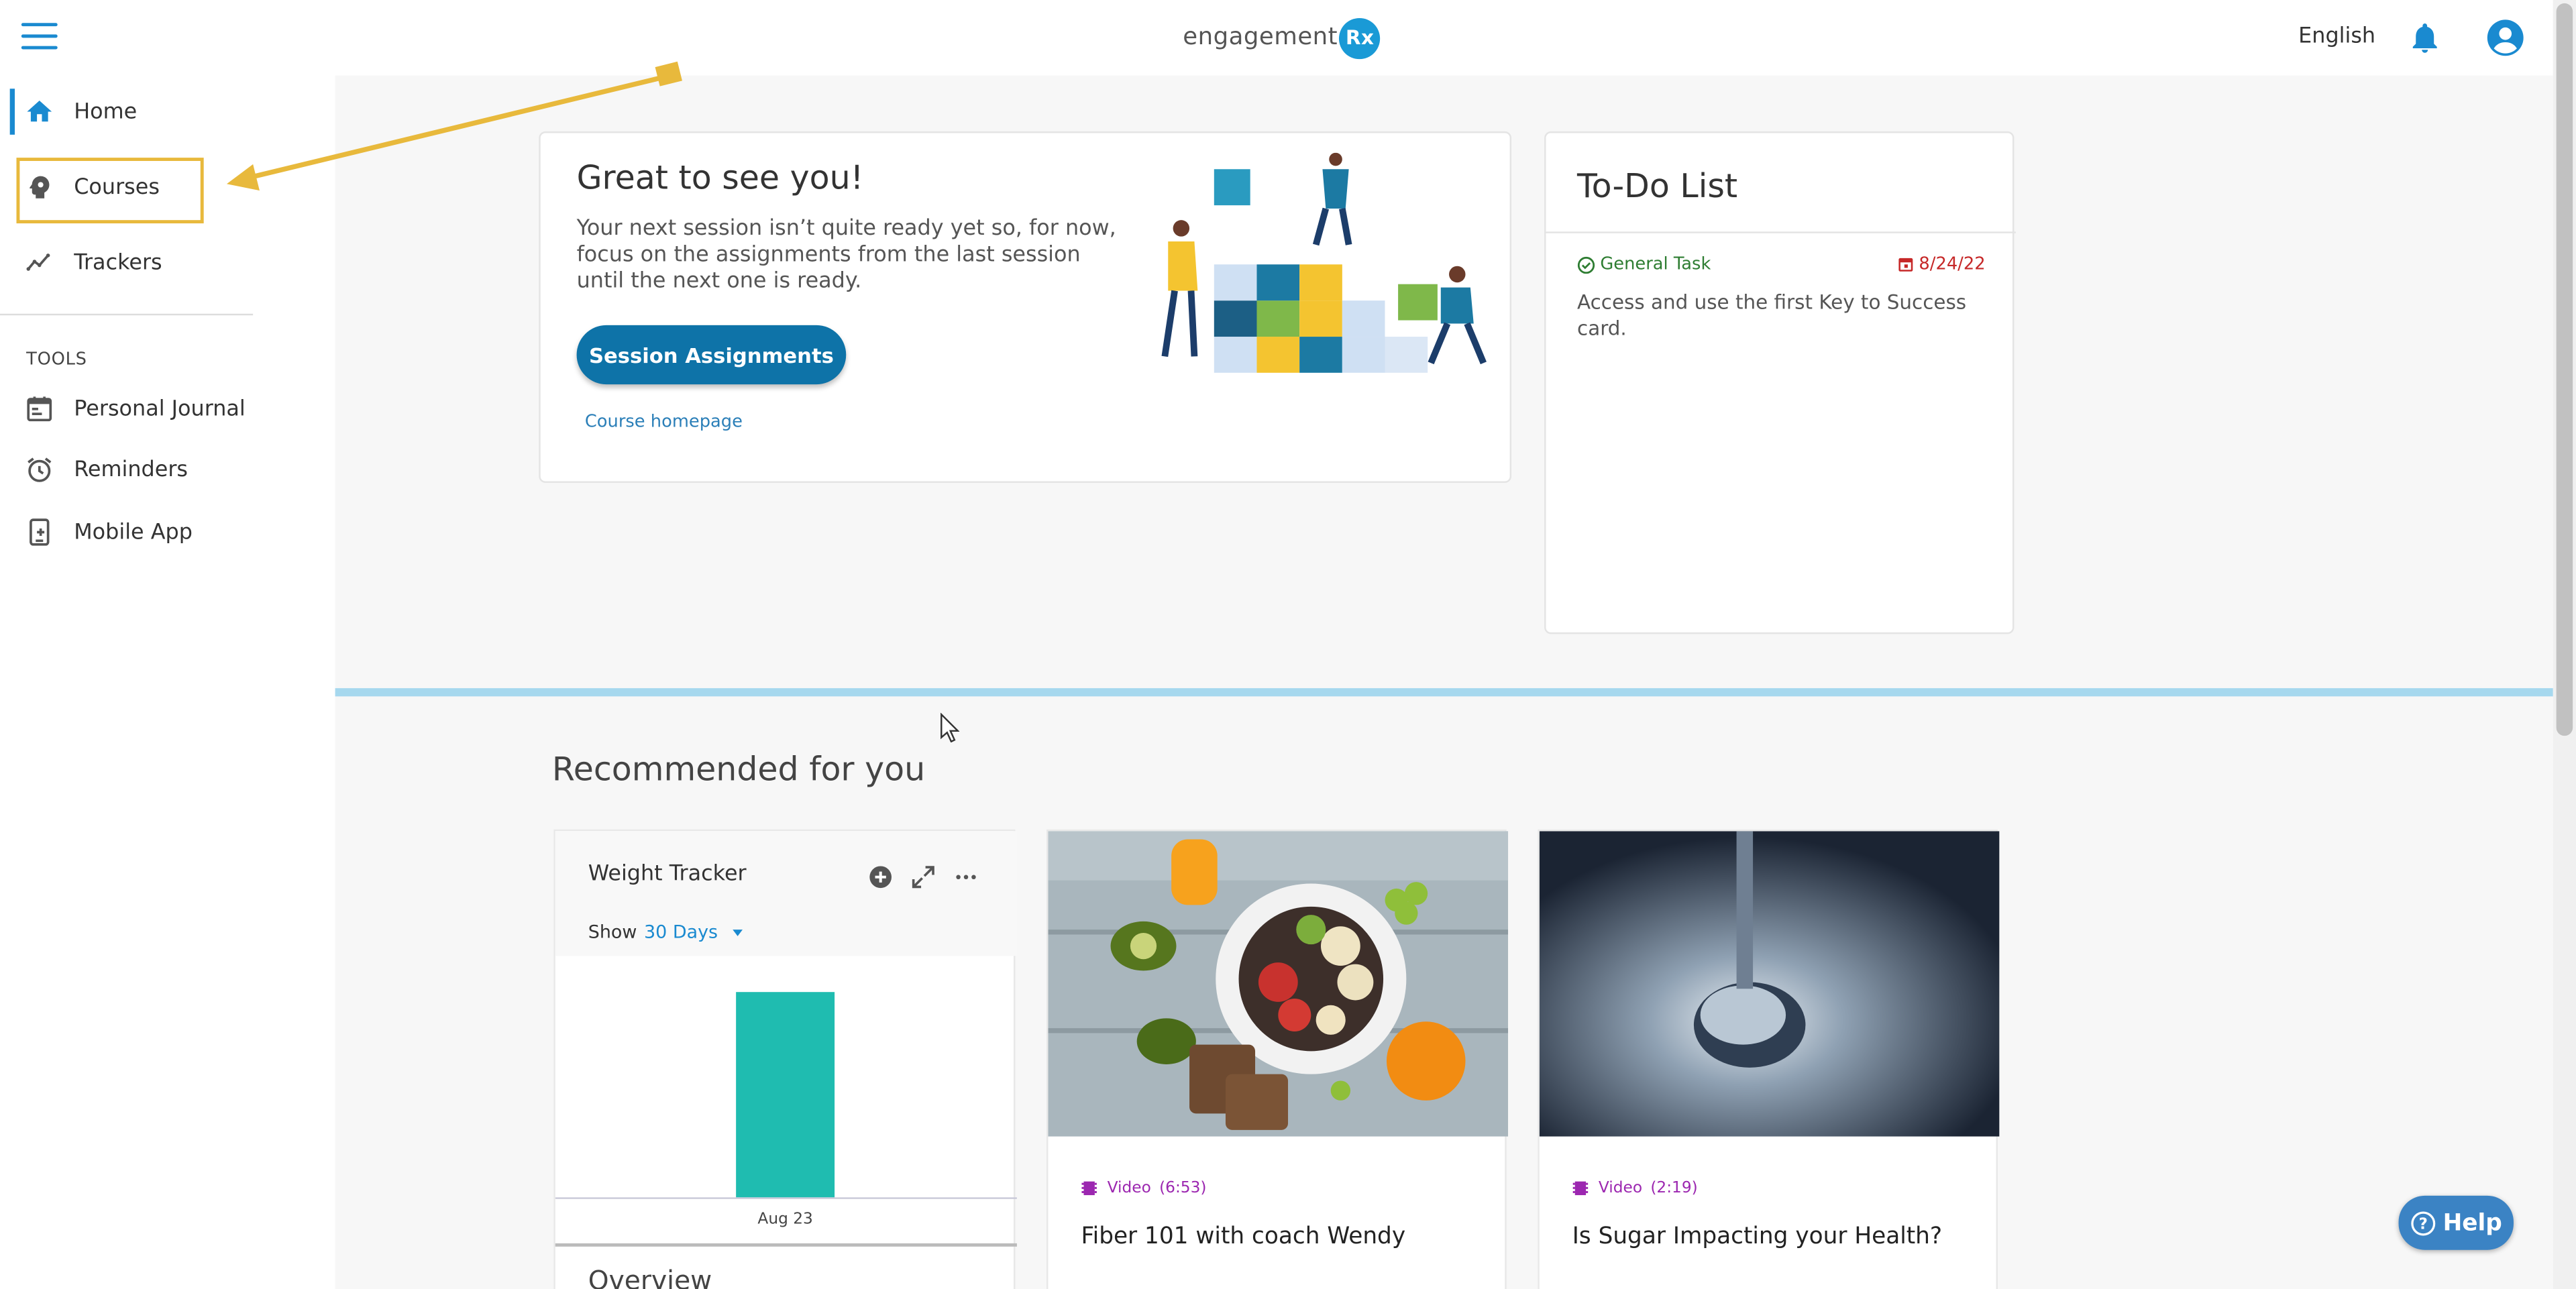  I want to click on help-icon: ?, so click(2423, 1223).